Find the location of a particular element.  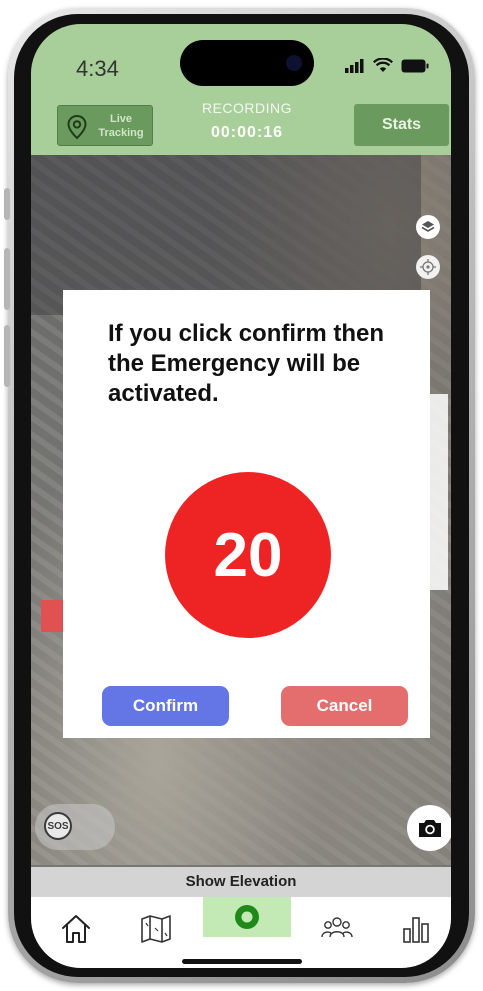

home-icon is located at coordinates (76, 929).